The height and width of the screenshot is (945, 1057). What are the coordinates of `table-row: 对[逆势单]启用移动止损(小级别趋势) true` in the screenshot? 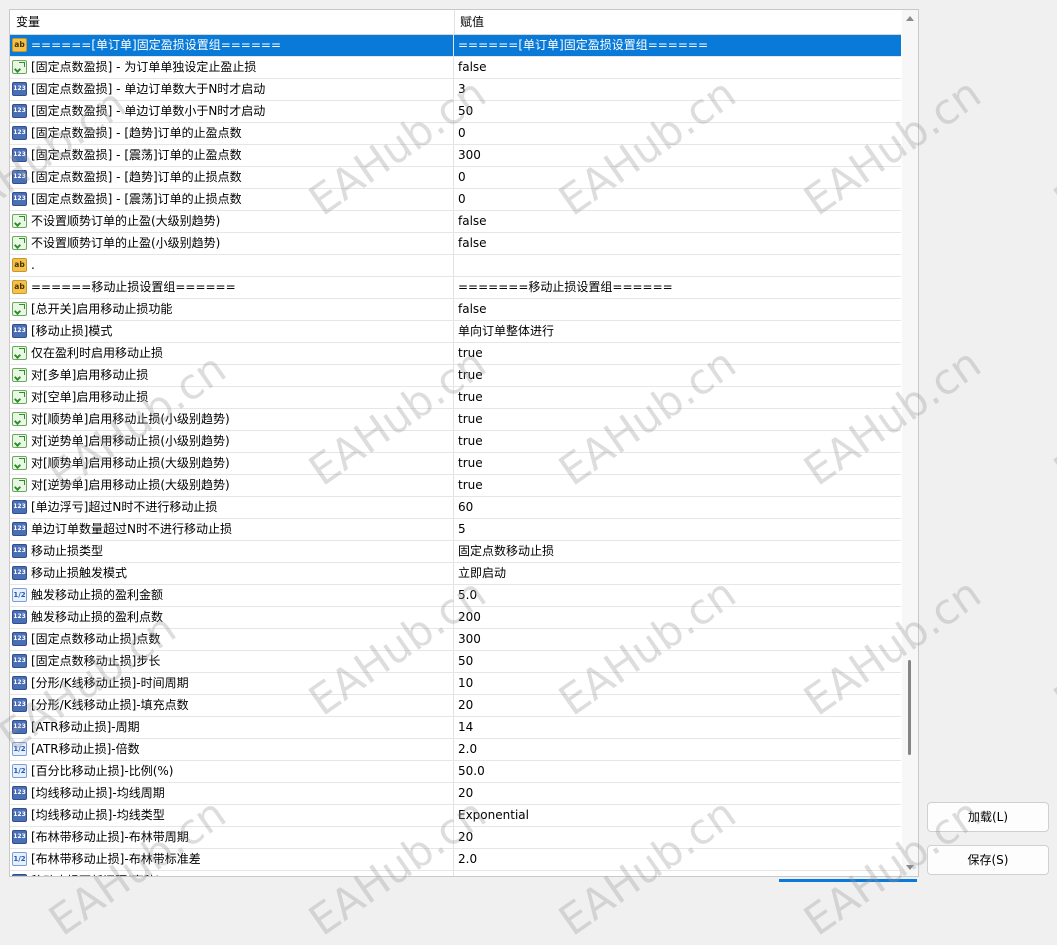 It's located at (455, 442).